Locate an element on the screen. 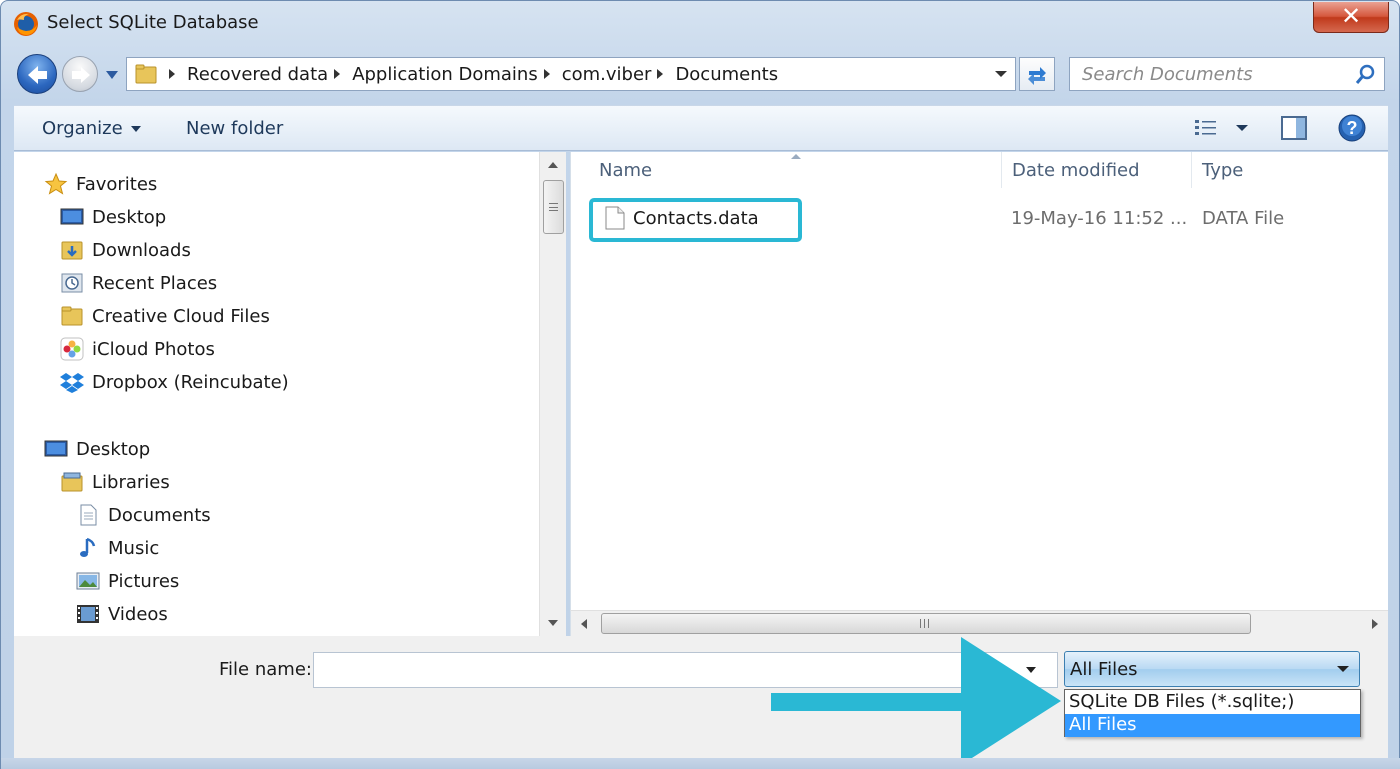 The image size is (1400, 769). help-icon: ? is located at coordinates (1352, 128).